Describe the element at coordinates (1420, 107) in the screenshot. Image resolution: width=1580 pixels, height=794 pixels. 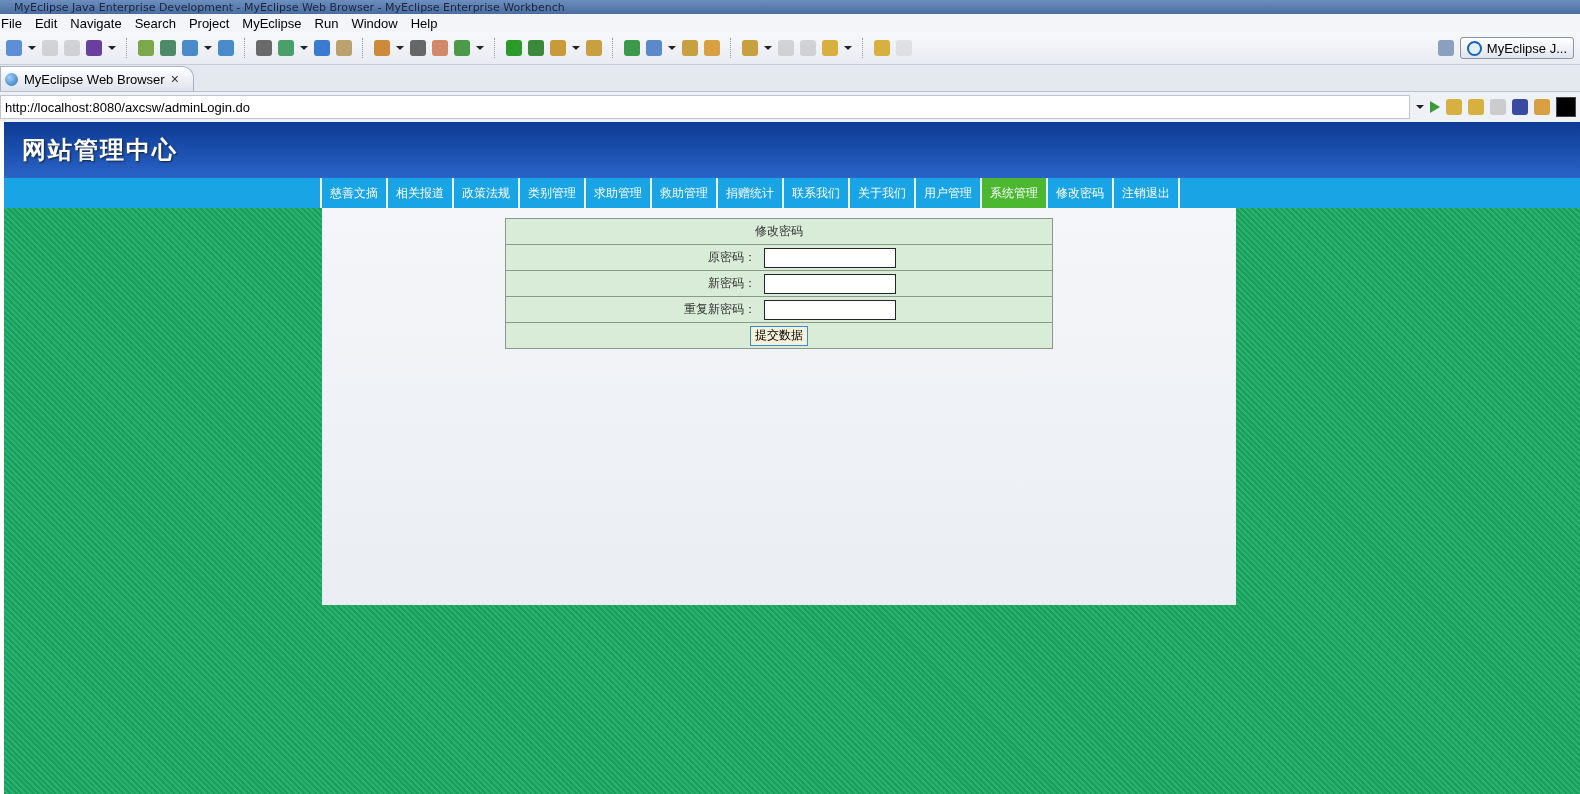
I see `dropdown-icon` at that location.